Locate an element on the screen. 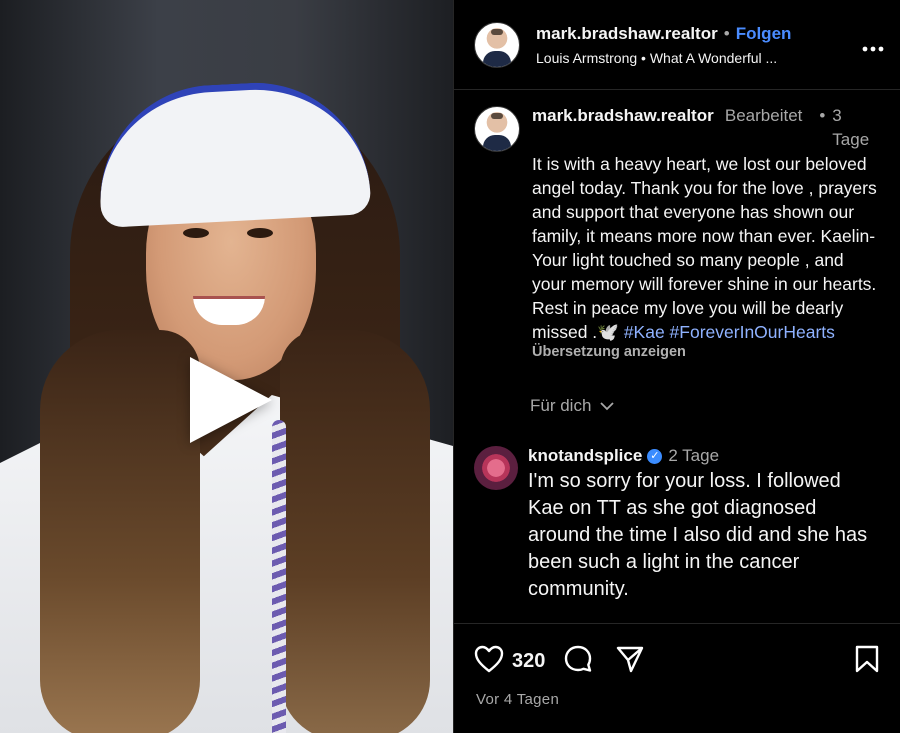 This screenshot has height=733, width=900. action-bar: 320 Vor 4 Tagen is located at coordinates (677, 678).